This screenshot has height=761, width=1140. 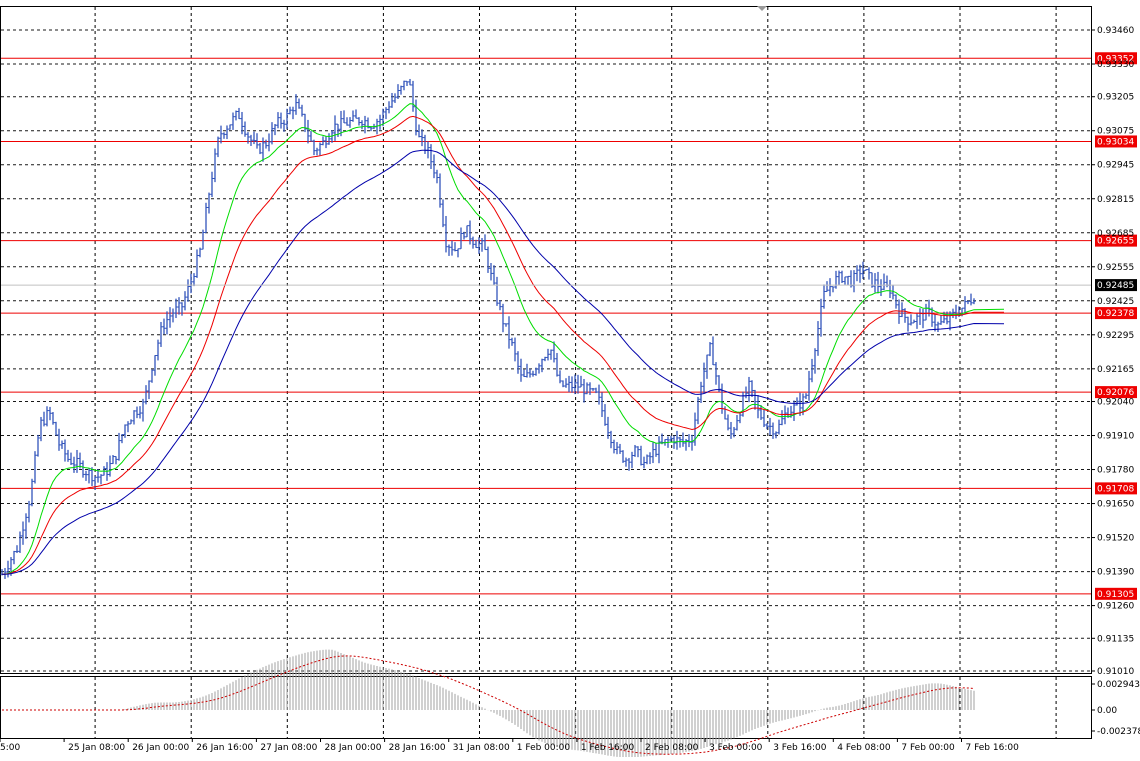 I want to click on time-tick-label: 3 Feb 00:00, so click(x=736, y=748).